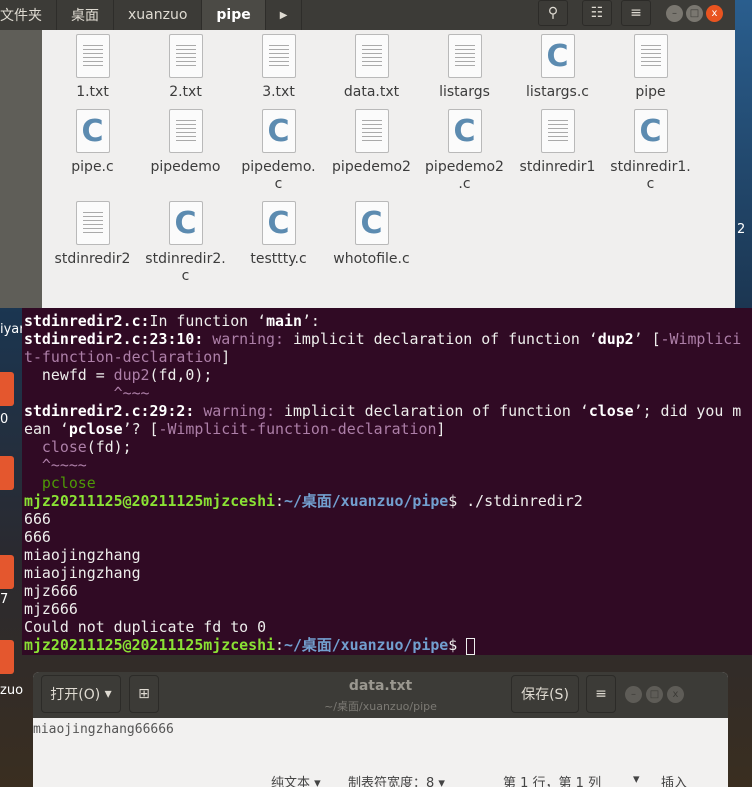 The width and height of the screenshot is (752, 787). I want to click on document-path: ~/桌面/xuanzuo/pipe, so click(380, 706).